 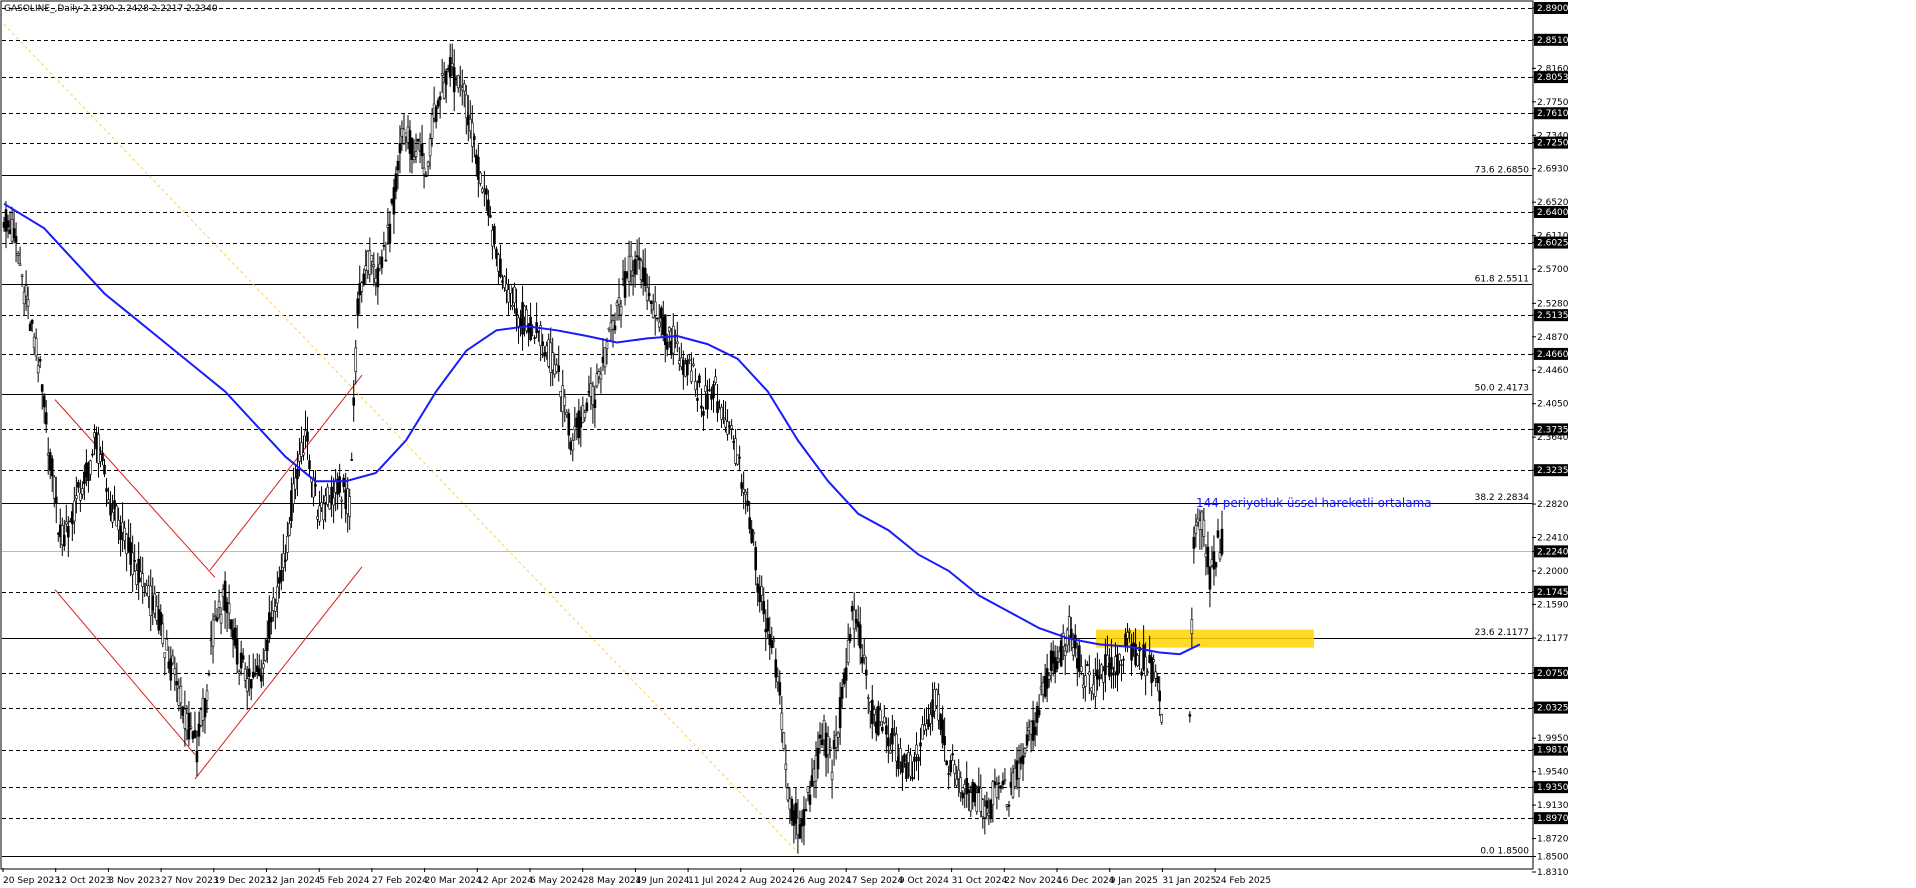 What do you see at coordinates (1553, 371) in the screenshot?
I see `y-tick-label: 2.4460` at bounding box center [1553, 371].